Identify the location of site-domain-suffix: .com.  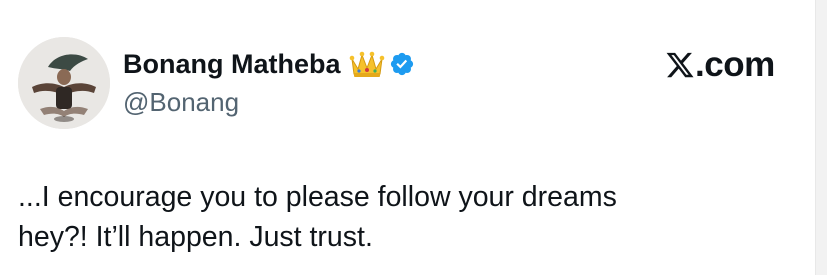
(735, 64).